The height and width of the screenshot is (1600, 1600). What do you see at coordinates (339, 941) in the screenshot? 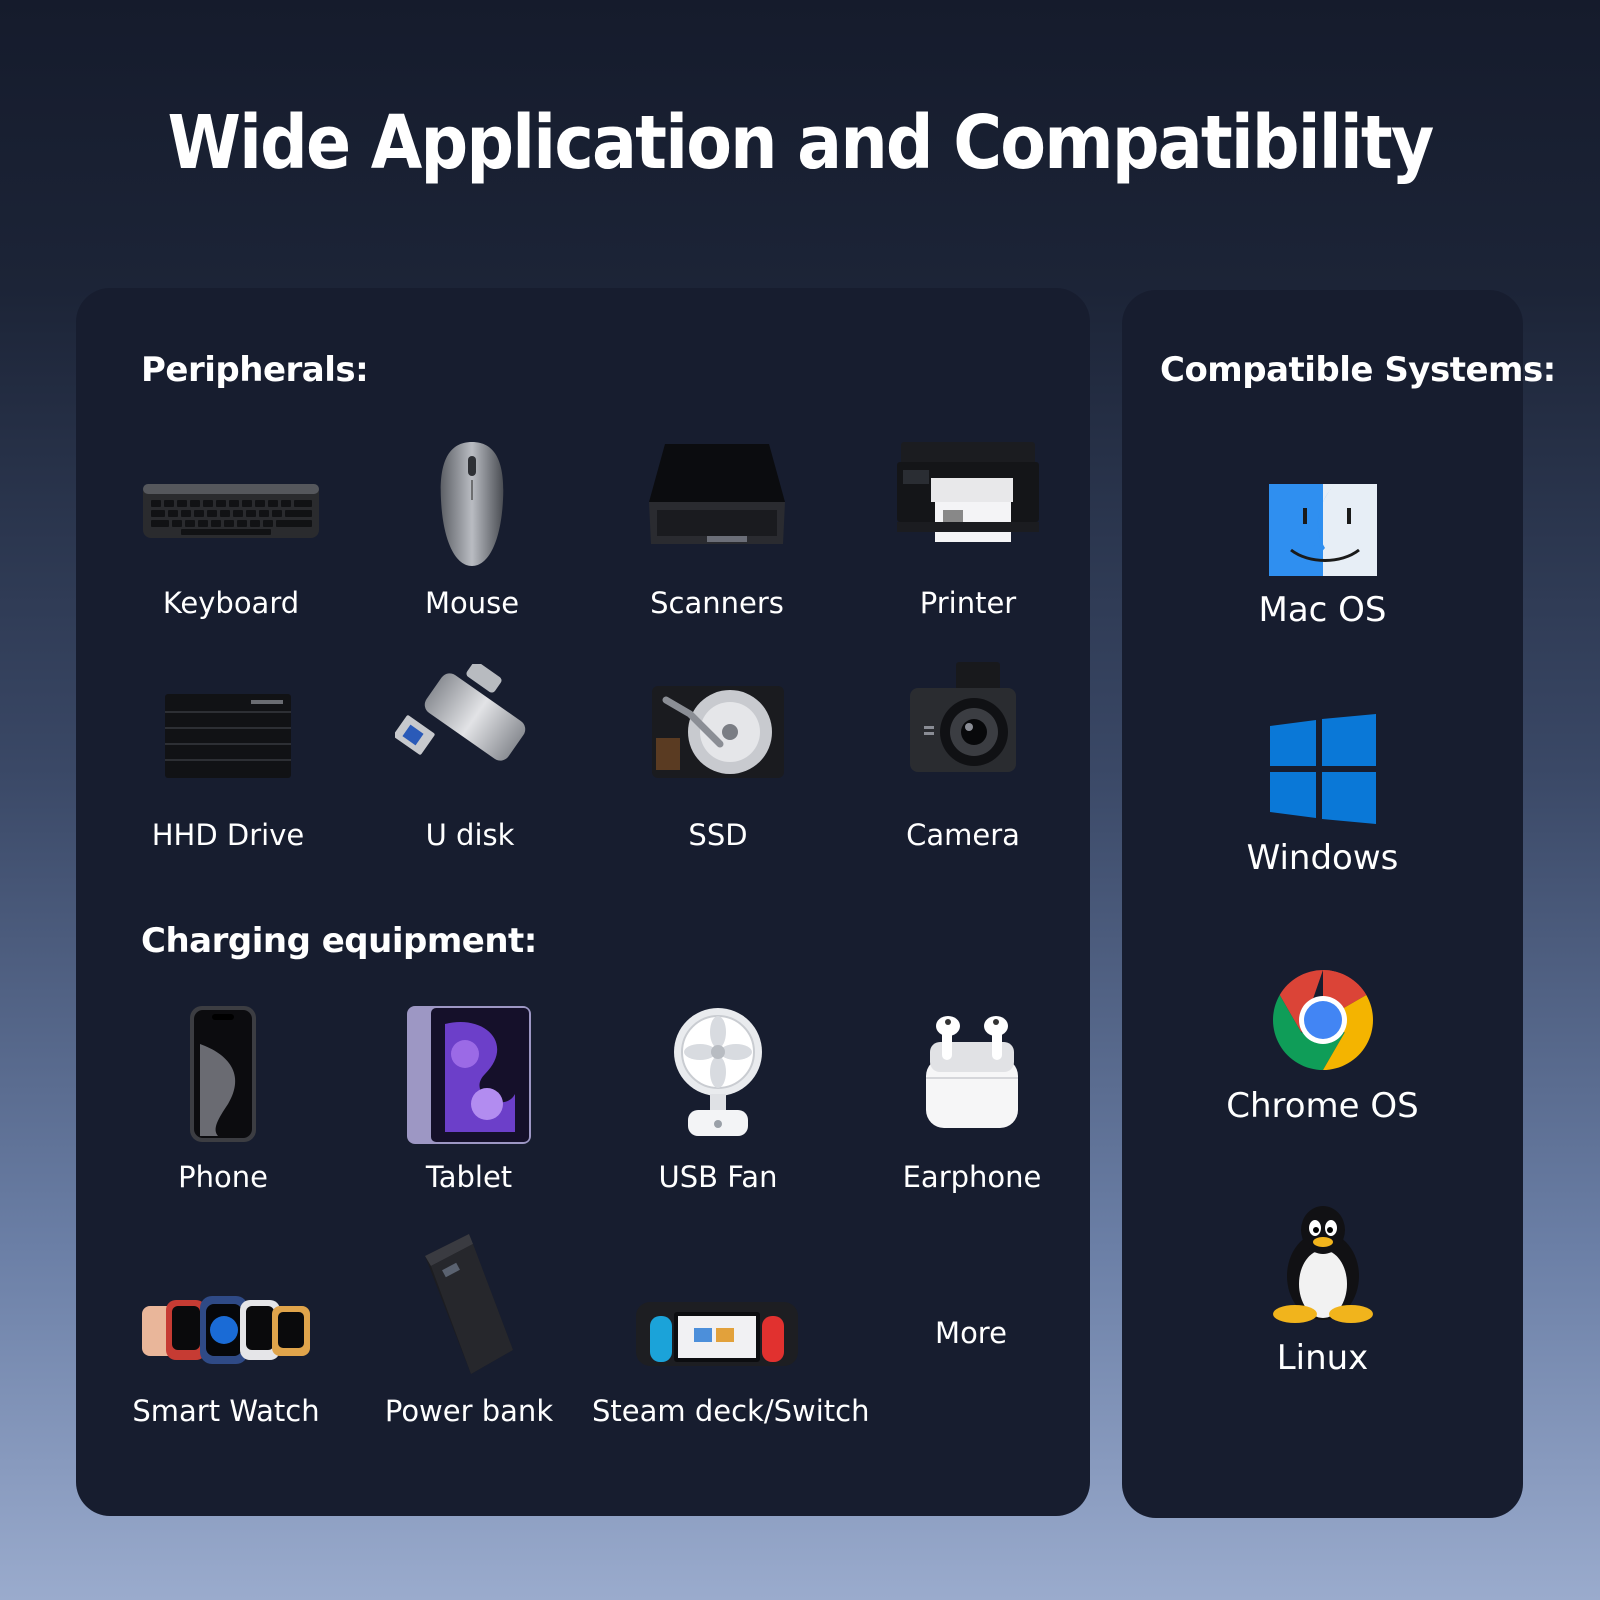
I see `charging-heading: Charging equipment:` at bounding box center [339, 941].